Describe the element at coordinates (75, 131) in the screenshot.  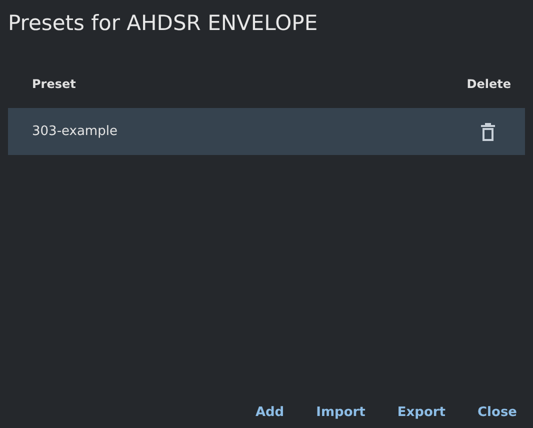
I see `preset-name: 303-example` at that location.